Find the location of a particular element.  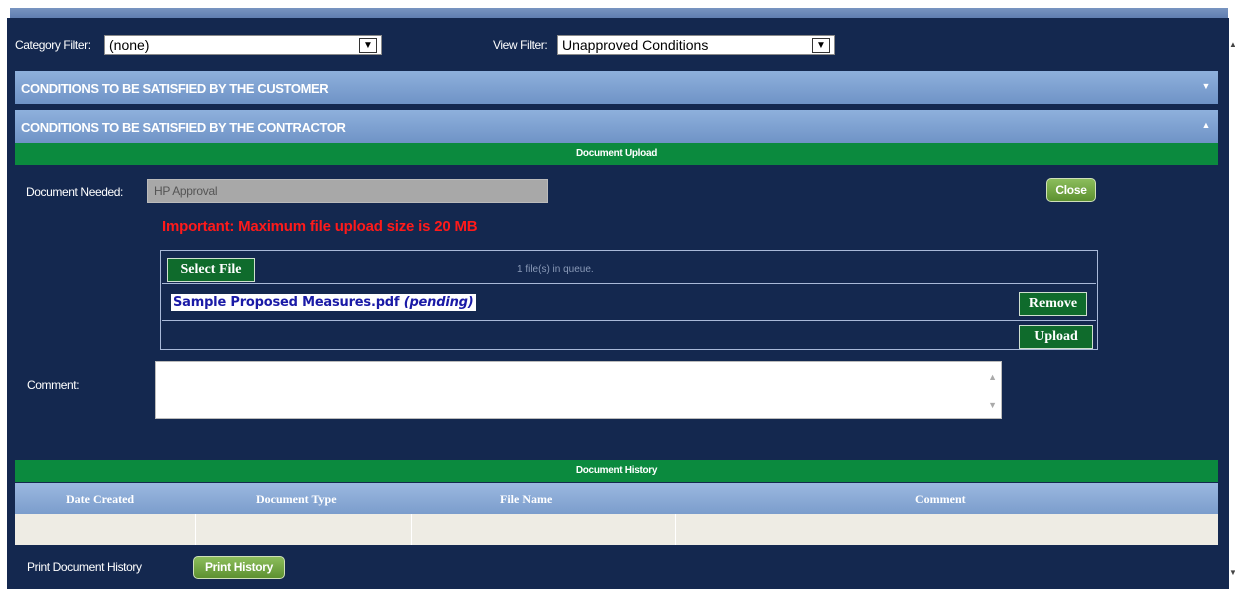

category-filter-select: (none) ▼ is located at coordinates (243, 45).